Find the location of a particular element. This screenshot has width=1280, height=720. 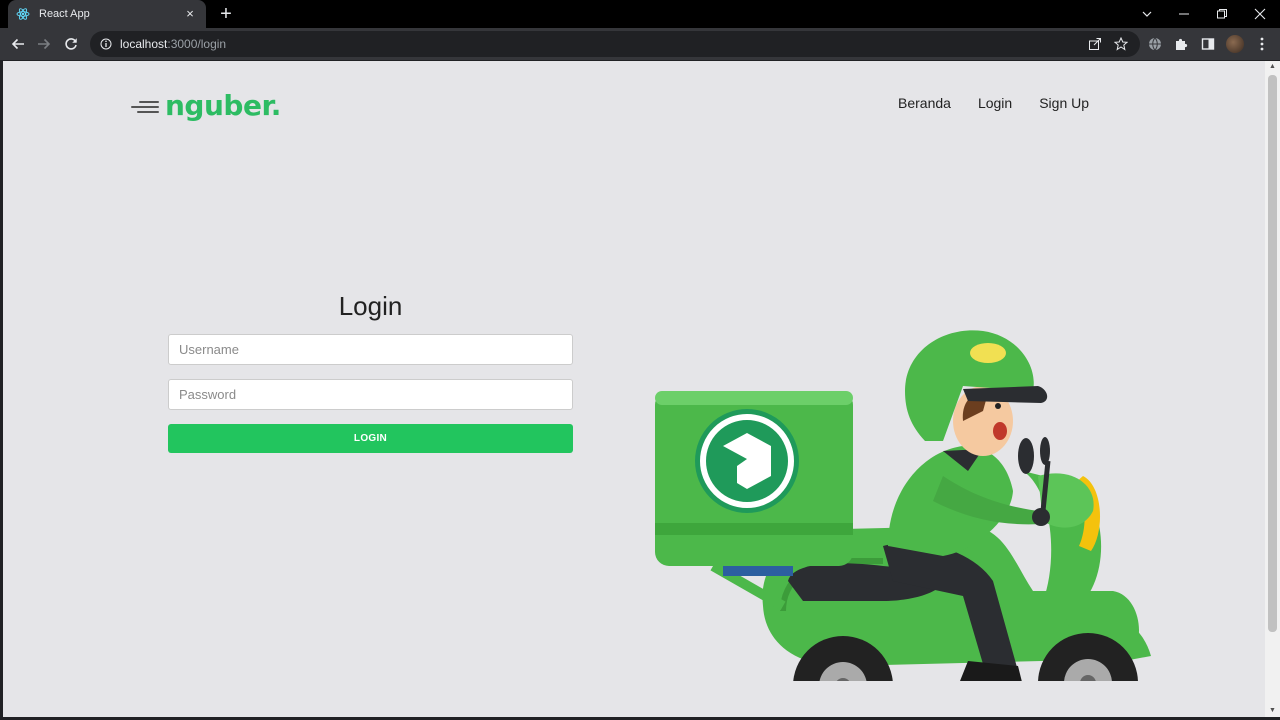

nav-link-login: Login is located at coordinates (995, 103).